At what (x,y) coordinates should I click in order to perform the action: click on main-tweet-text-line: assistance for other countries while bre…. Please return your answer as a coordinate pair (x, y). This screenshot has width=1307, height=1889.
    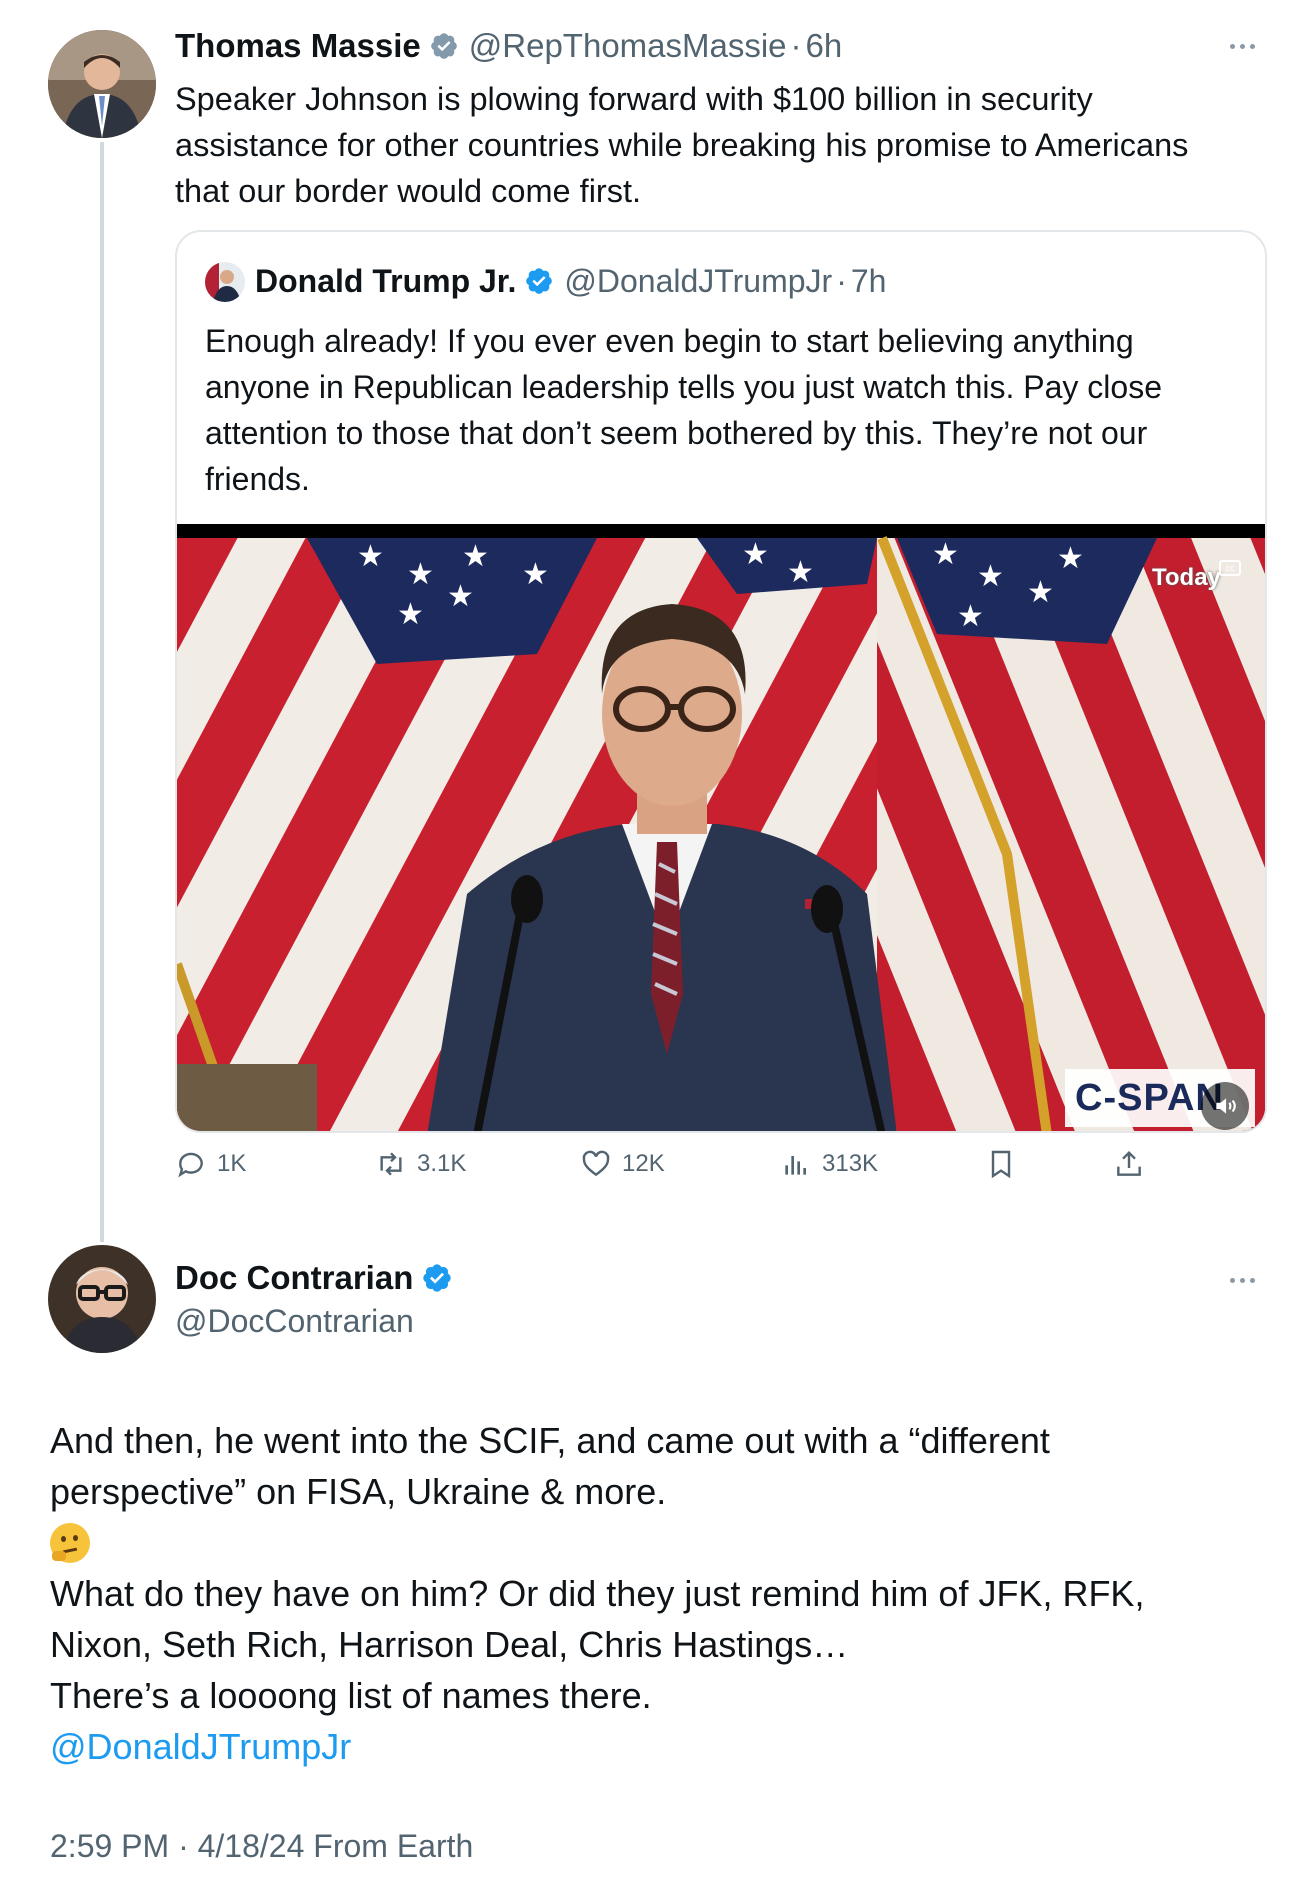
    Looking at the image, I should click on (682, 145).